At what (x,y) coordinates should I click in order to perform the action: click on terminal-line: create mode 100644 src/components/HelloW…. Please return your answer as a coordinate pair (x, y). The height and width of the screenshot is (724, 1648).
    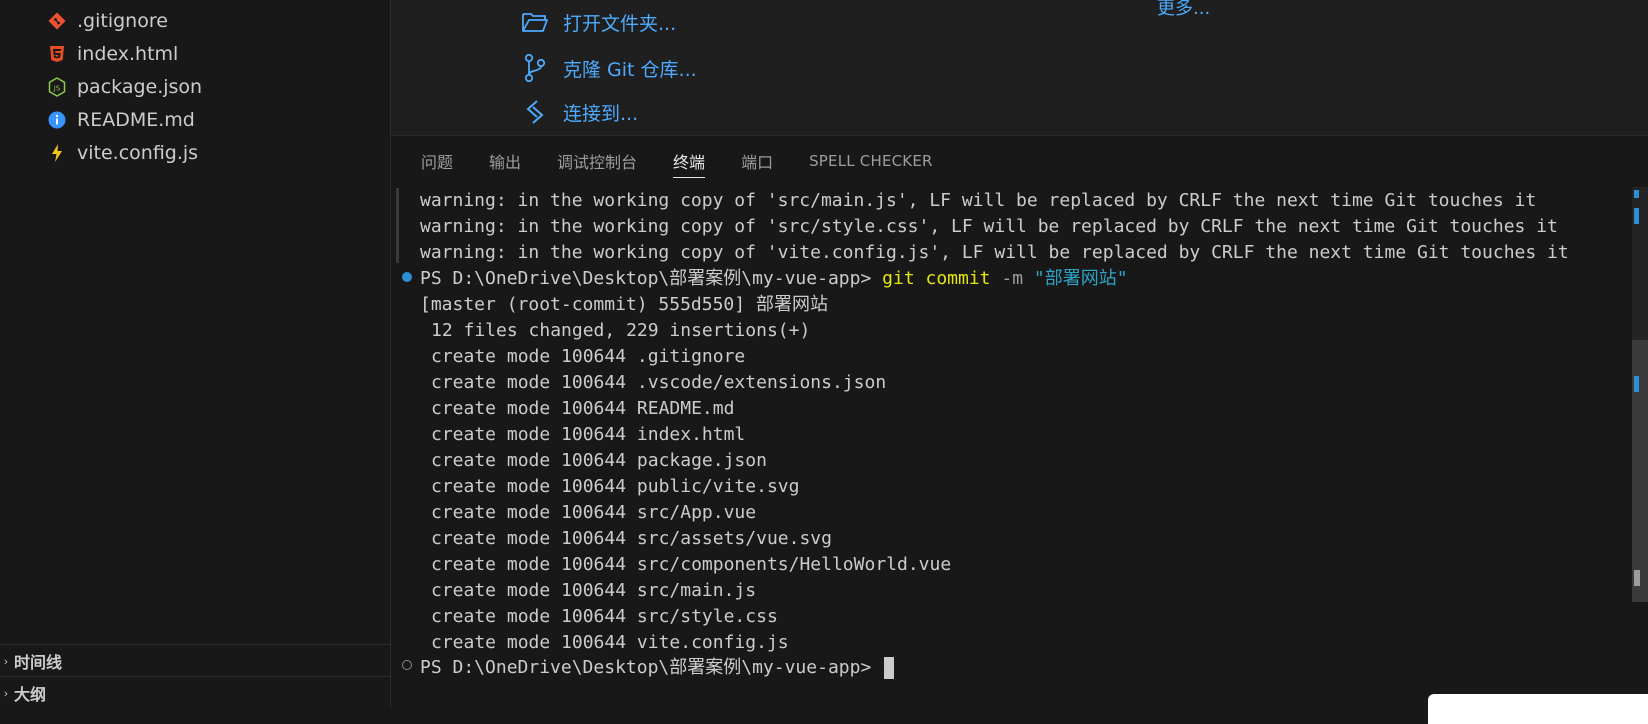
    Looking at the image, I should click on (691, 564).